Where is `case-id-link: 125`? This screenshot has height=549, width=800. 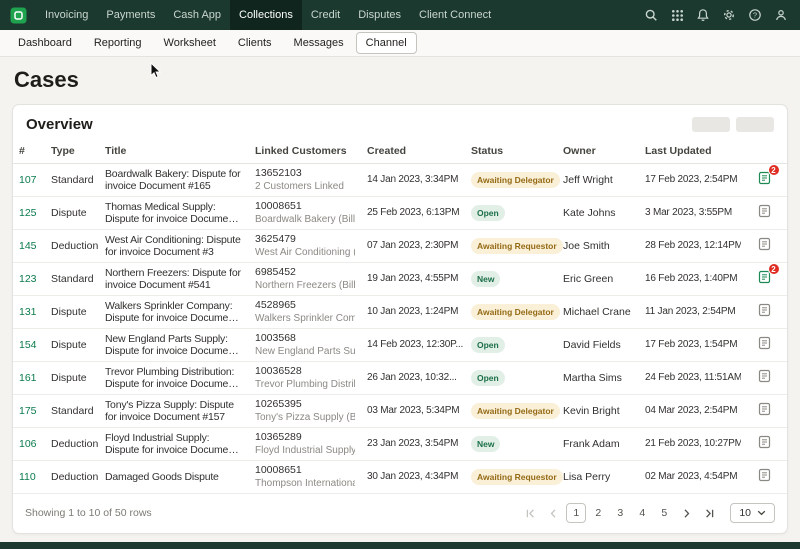
case-id-link: 125 is located at coordinates (28, 213).